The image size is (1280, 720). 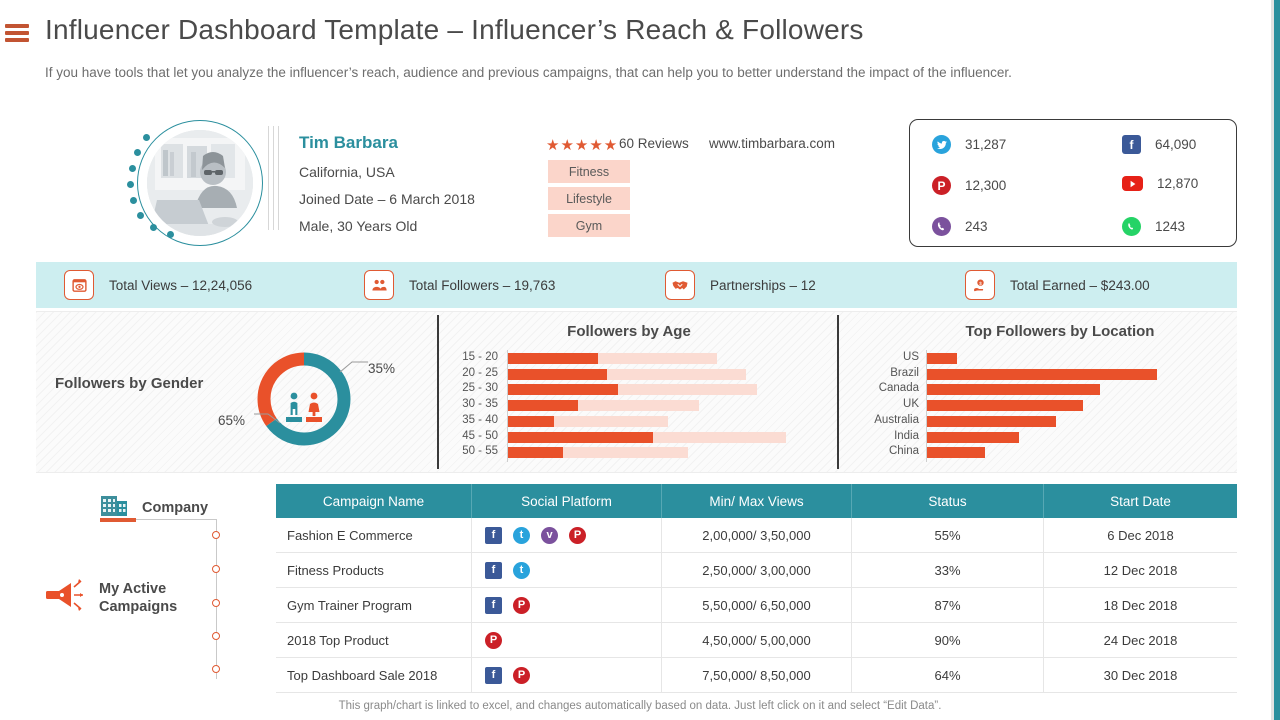 I want to click on rail-horizontal-connector, so click(x=176, y=519).